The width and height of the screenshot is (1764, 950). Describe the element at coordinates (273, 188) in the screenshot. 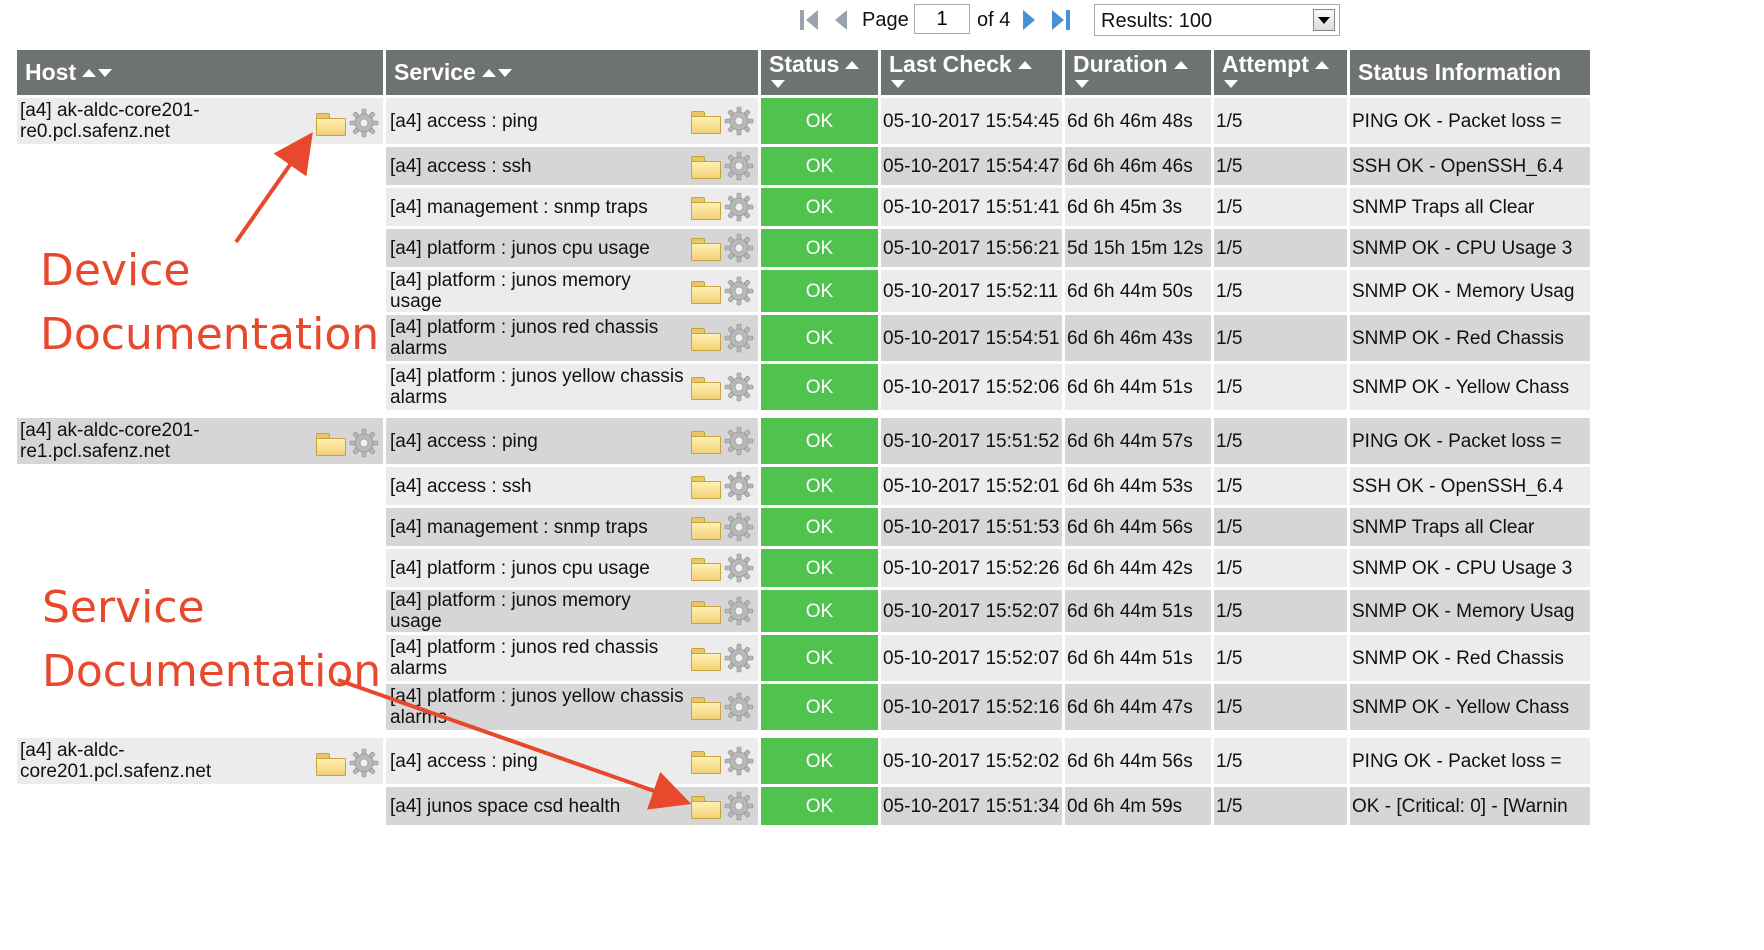

I see `device-arrow` at that location.